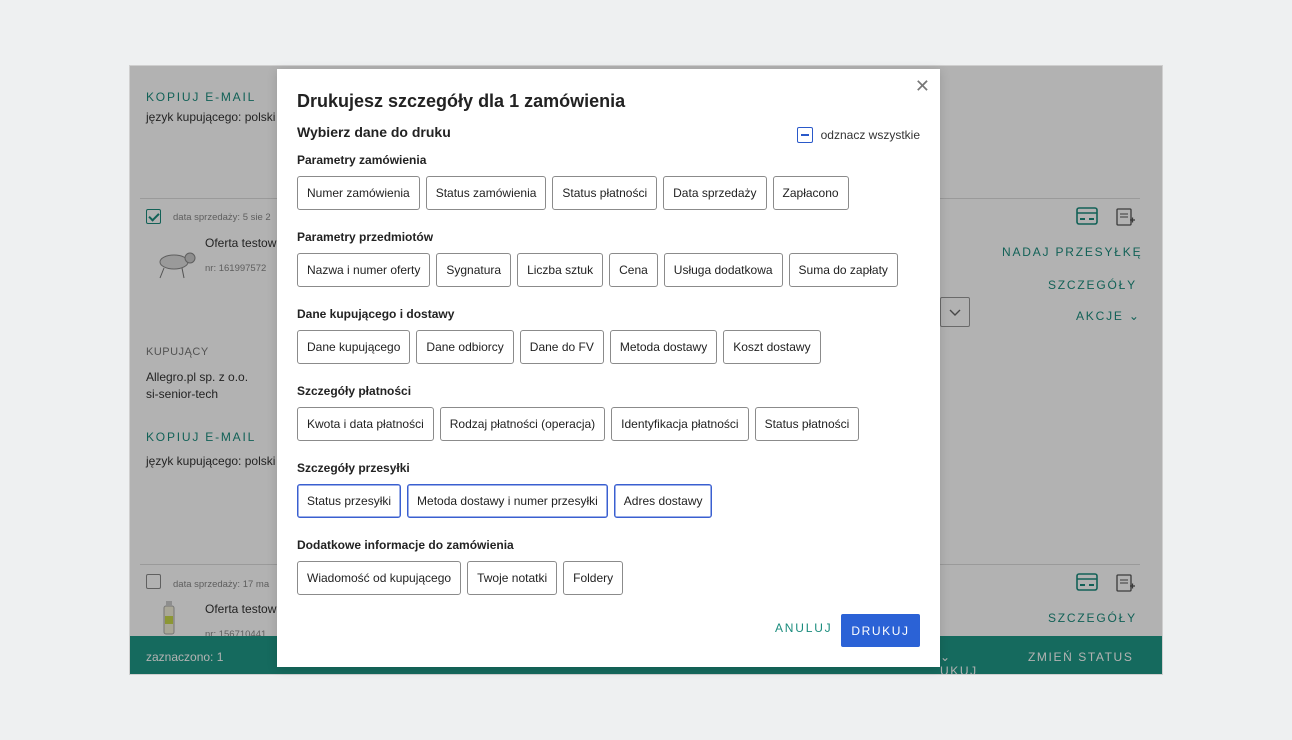 Image resolution: width=1292 pixels, height=740 pixels. I want to click on section-title: Parametry przedmiotów, so click(365, 237).